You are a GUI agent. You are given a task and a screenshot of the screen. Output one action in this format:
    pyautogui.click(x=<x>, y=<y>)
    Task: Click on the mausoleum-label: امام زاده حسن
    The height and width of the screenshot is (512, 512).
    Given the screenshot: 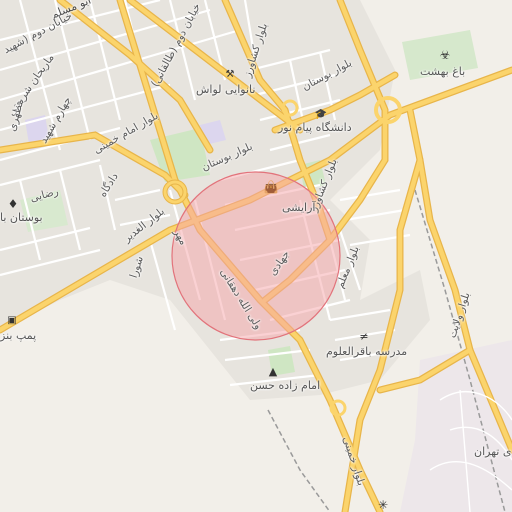 What is the action you would take?
    pyautogui.click(x=285, y=385)
    